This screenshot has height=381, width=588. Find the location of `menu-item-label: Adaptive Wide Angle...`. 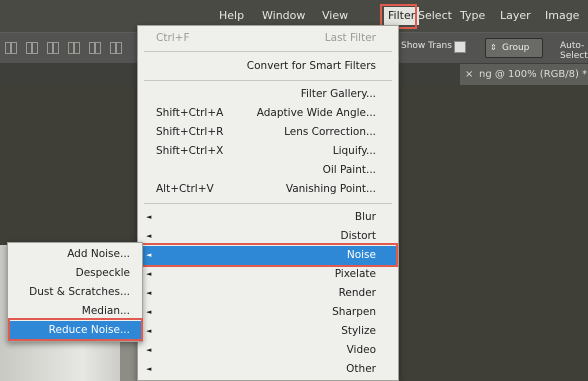

menu-item-label: Adaptive Wide Angle... is located at coordinates (316, 113).